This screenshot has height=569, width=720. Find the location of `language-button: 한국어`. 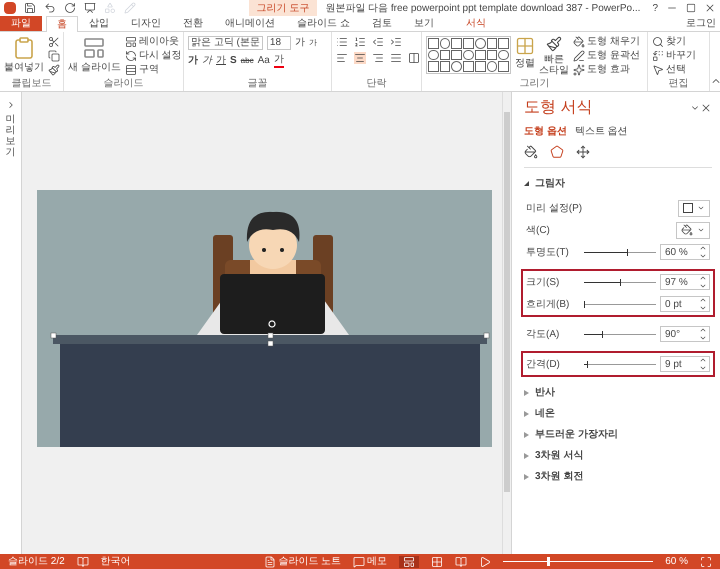

language-button: 한국어 is located at coordinates (115, 561).